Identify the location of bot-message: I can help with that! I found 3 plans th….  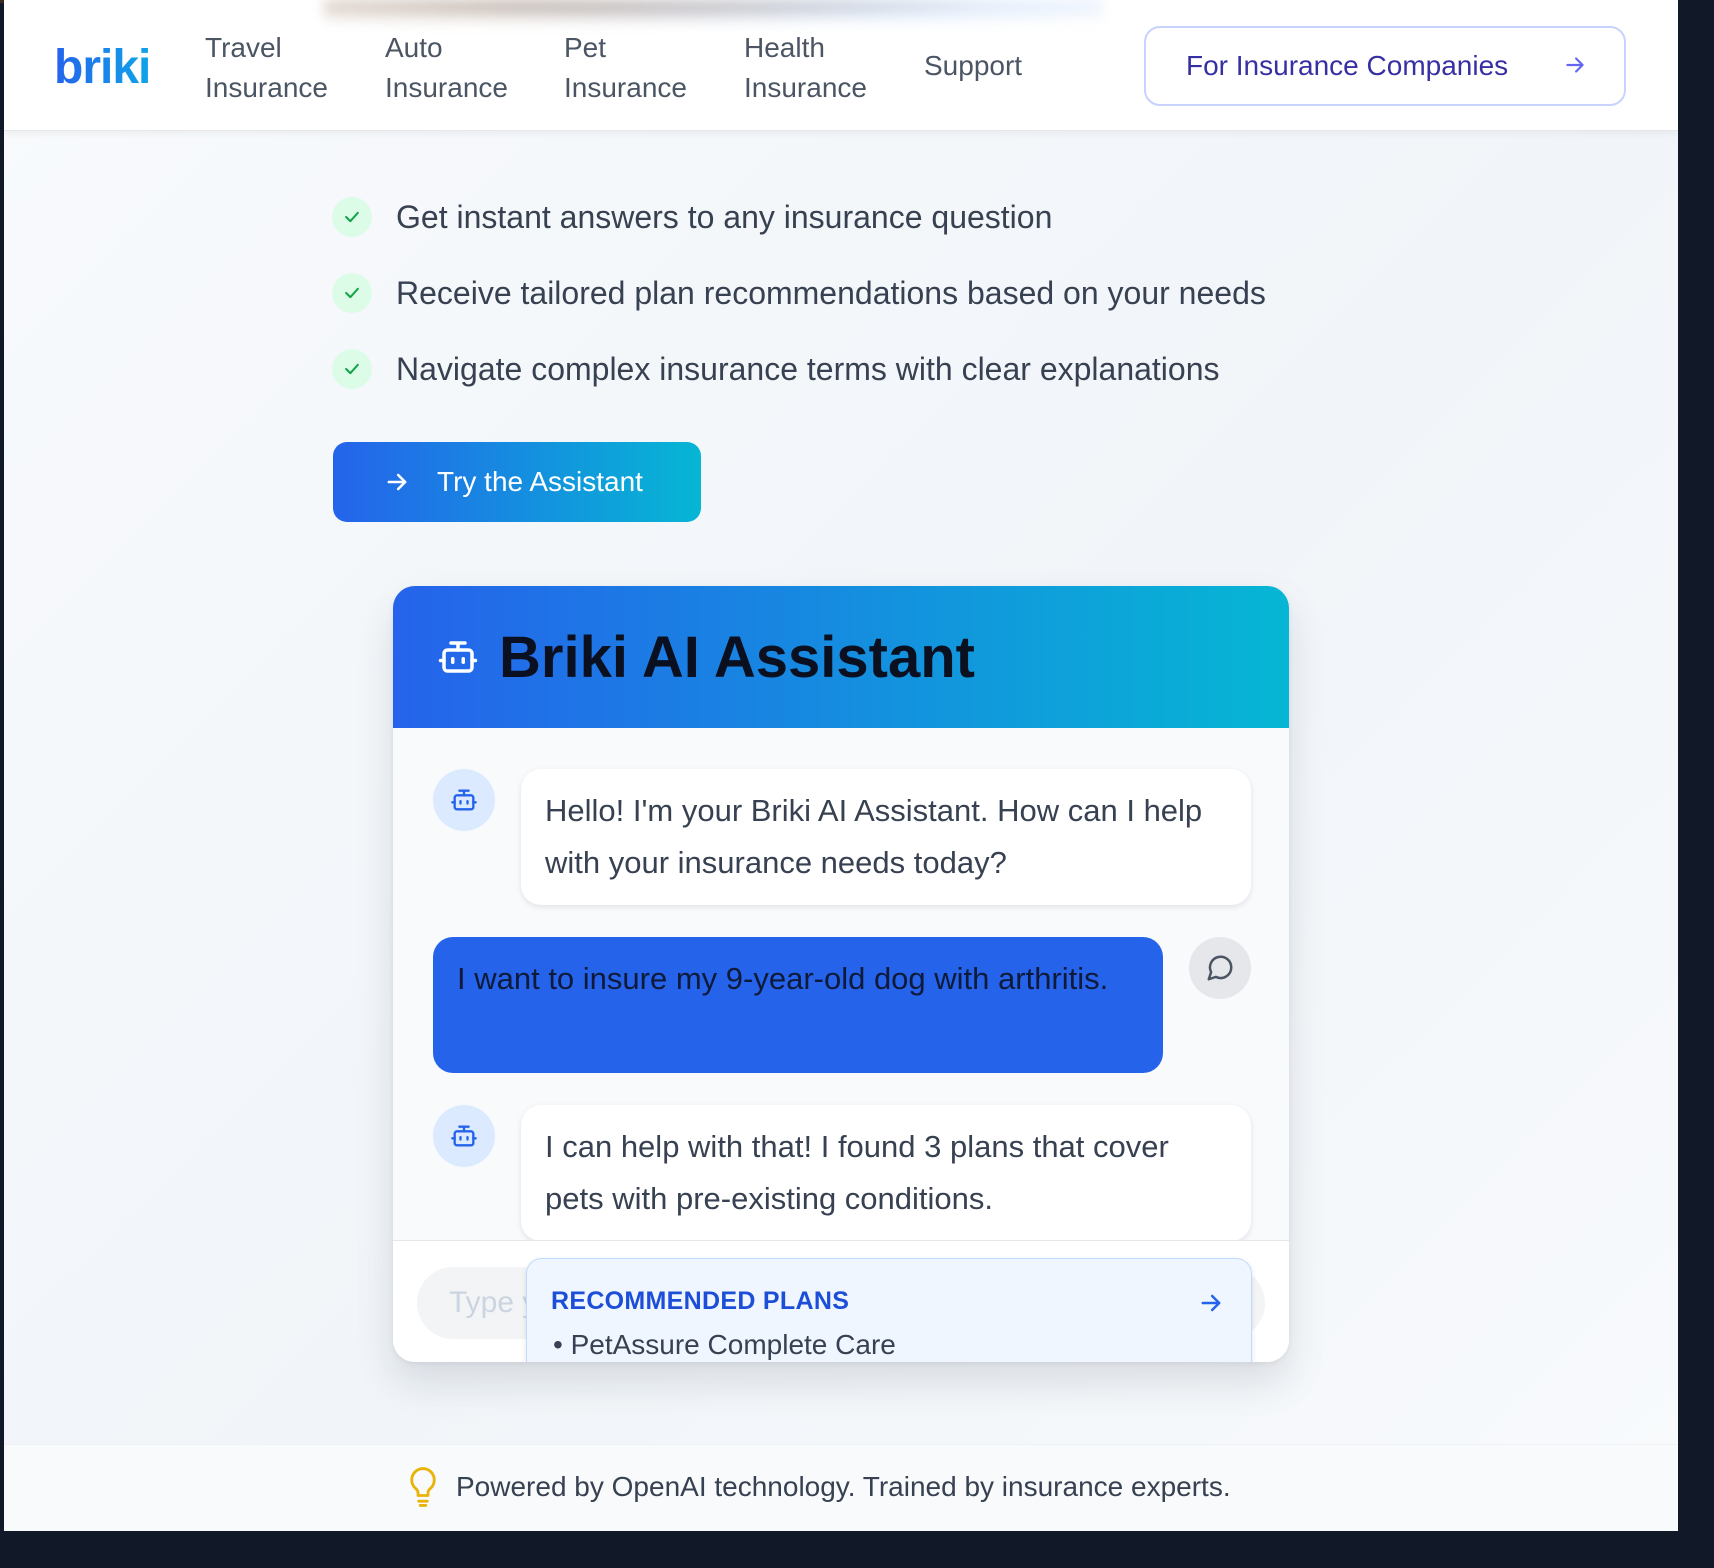
(886, 1173).